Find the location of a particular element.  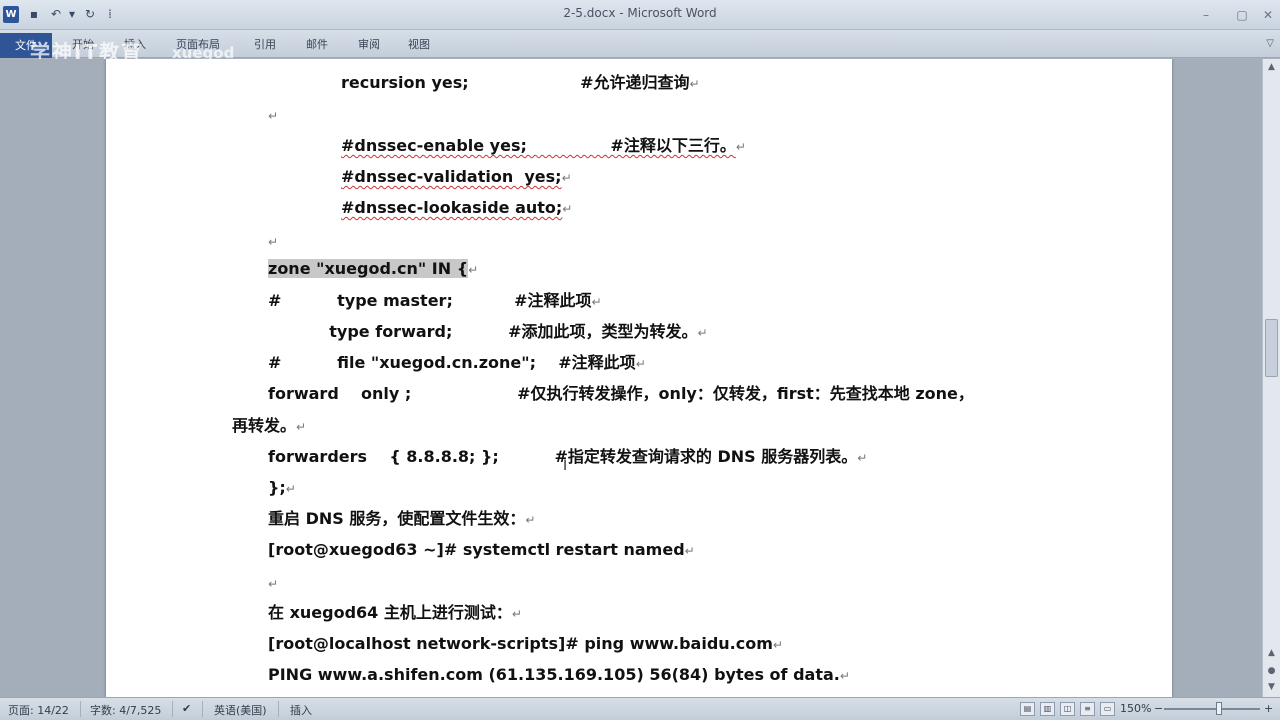

tab-page-layout: 页面布局 is located at coordinates (198, 44).